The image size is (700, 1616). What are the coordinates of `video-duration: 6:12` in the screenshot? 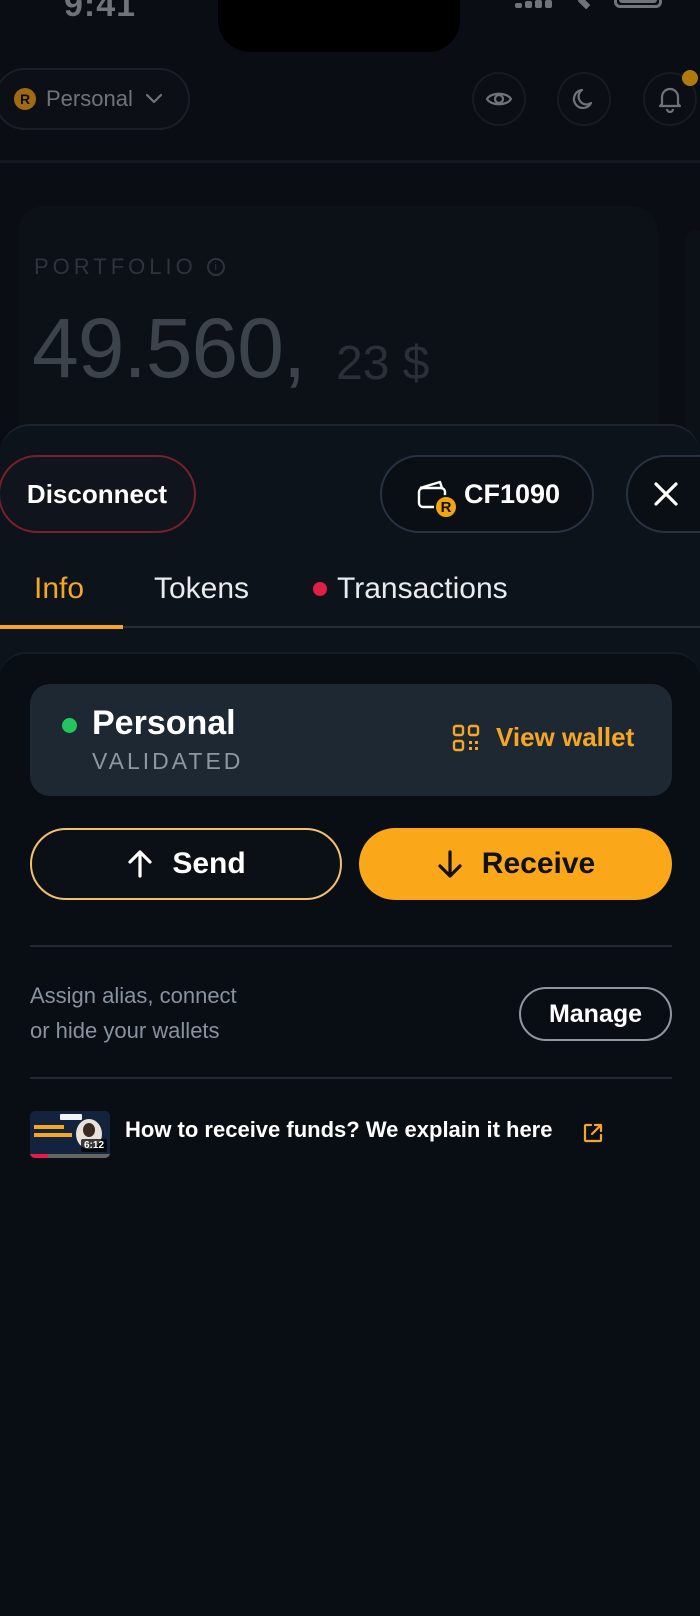 It's located at (93, 1145).